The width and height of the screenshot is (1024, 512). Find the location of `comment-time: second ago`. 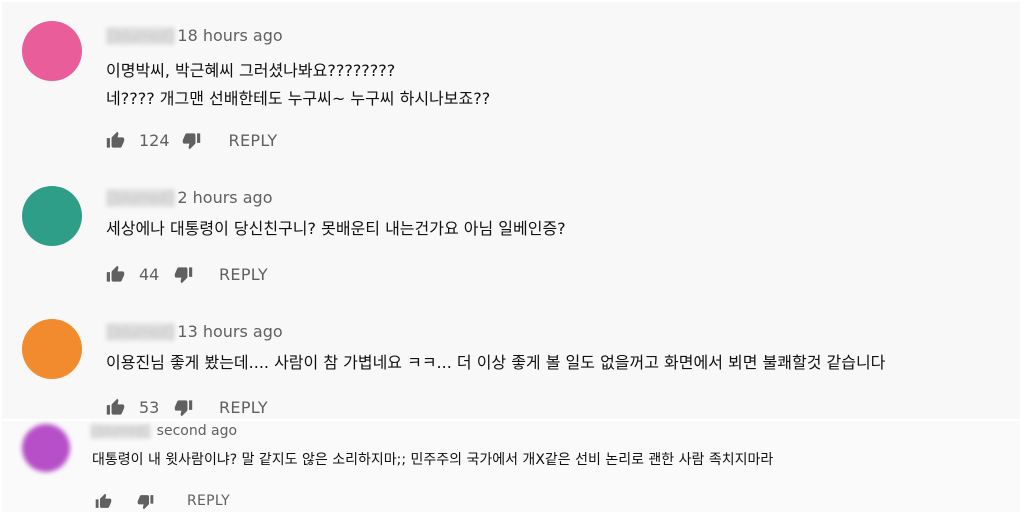

comment-time: second ago is located at coordinates (197, 431).